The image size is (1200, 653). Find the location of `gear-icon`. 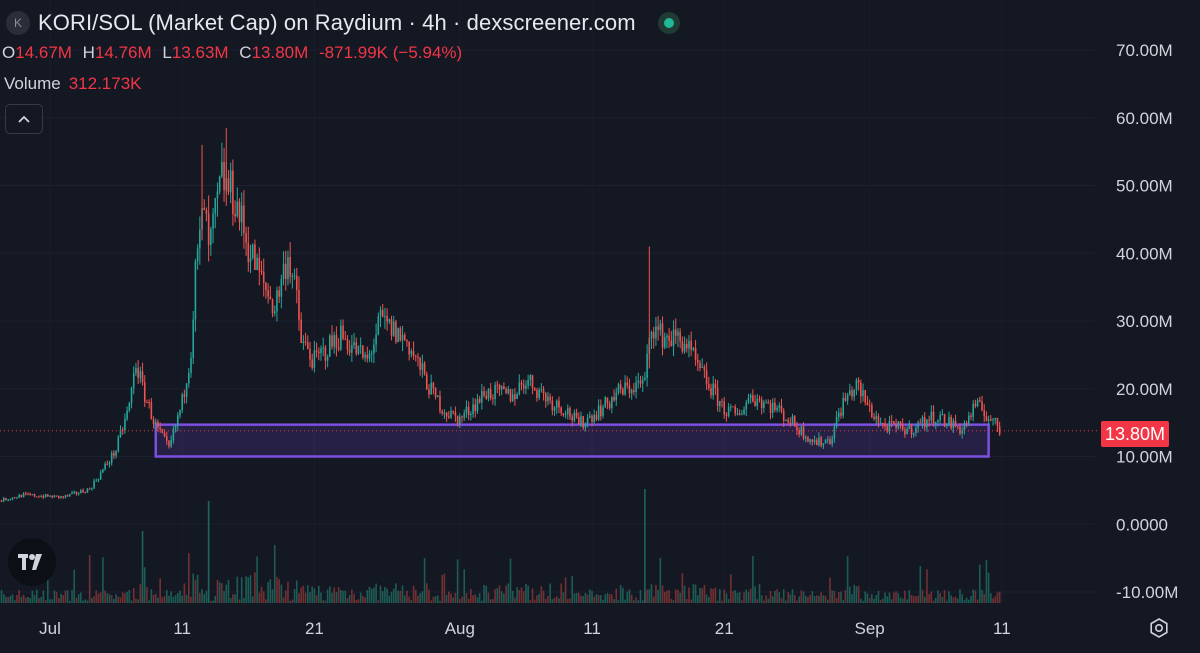

gear-icon is located at coordinates (1159, 628).